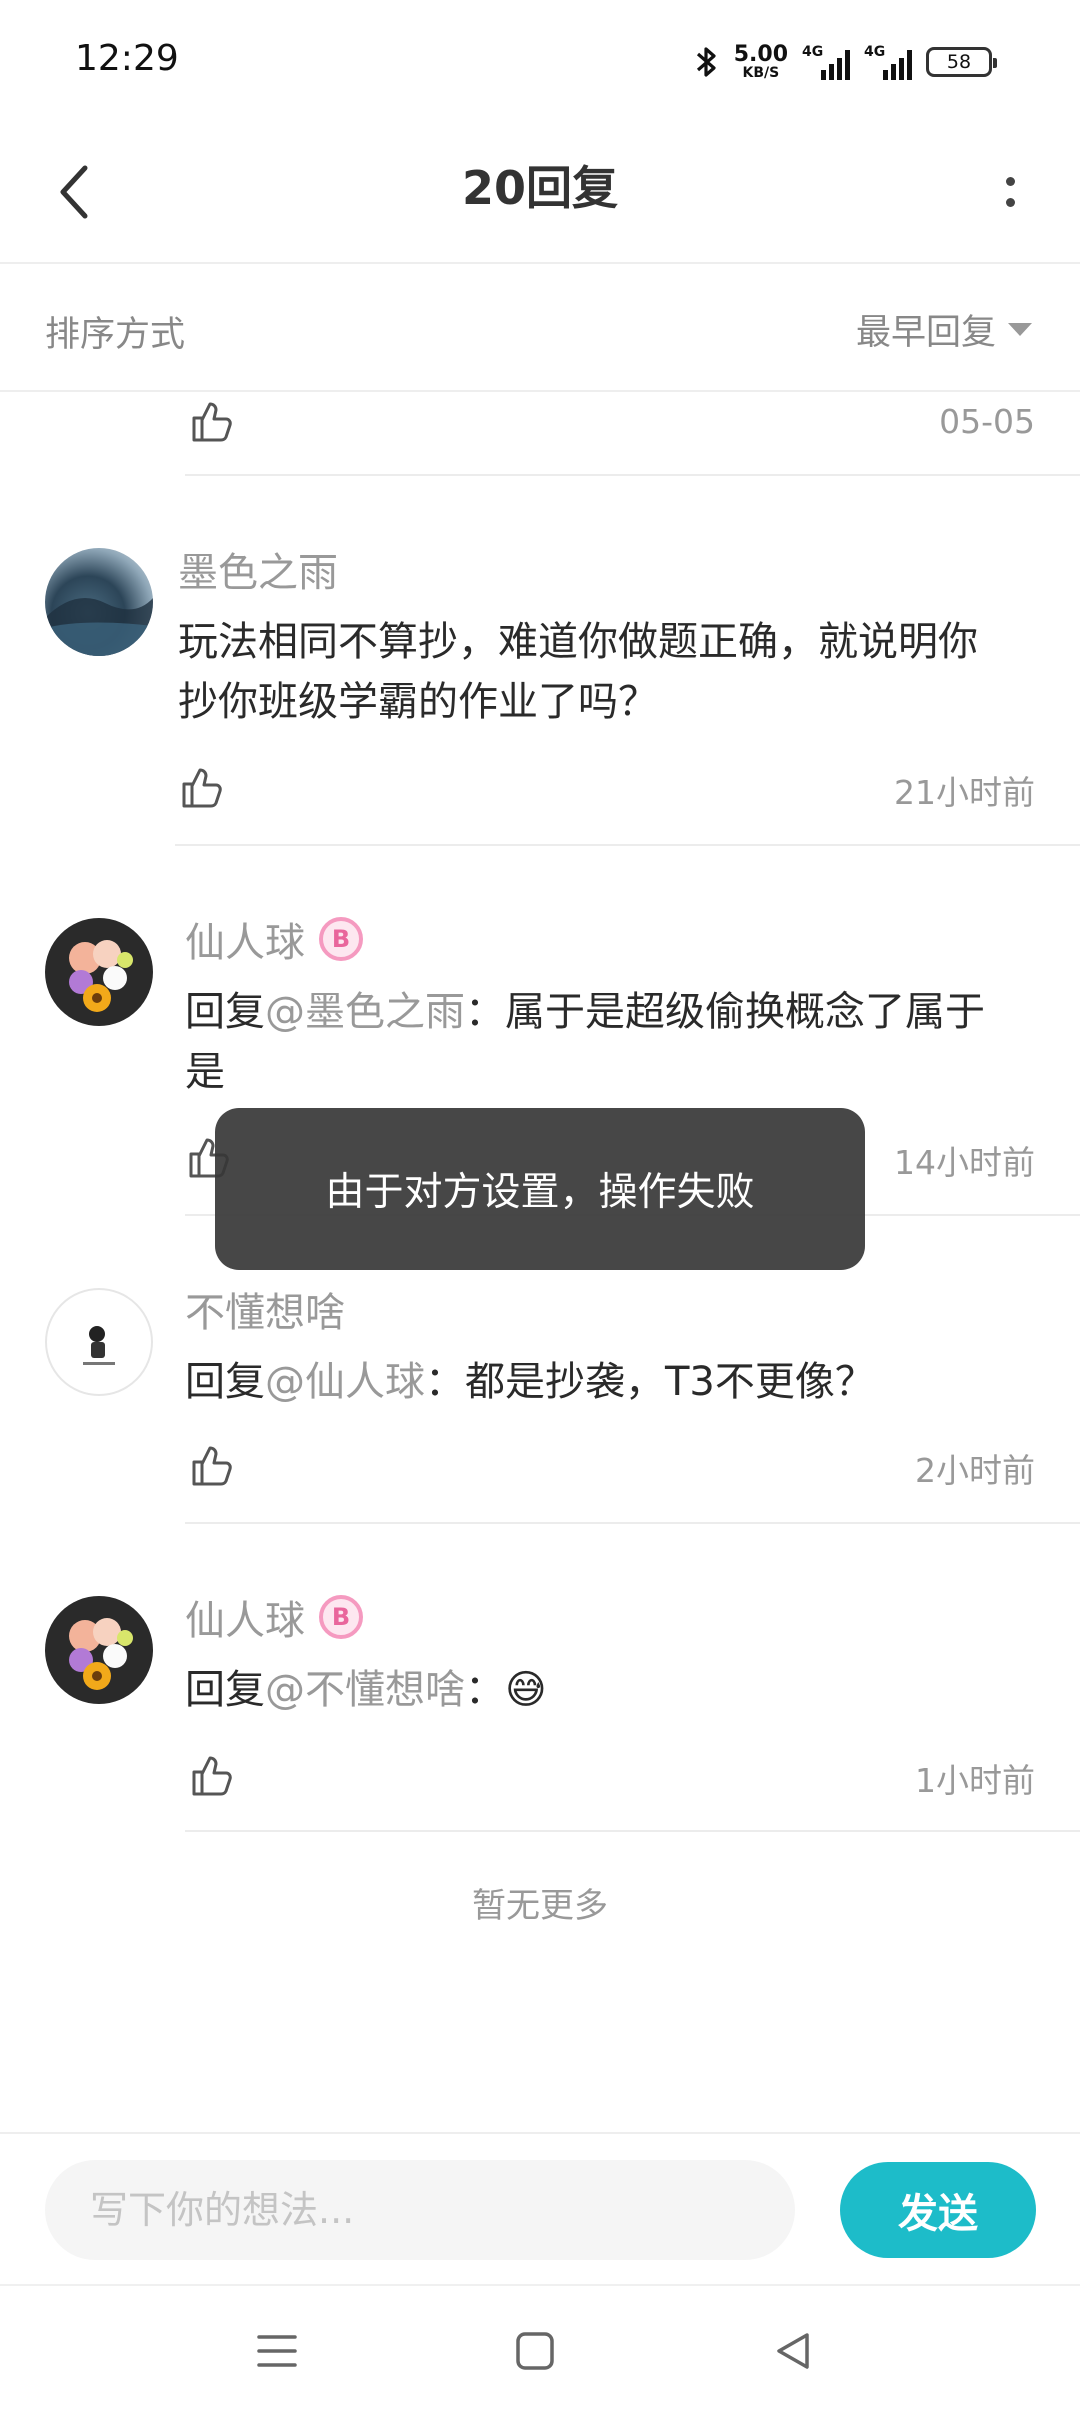  Describe the element at coordinates (975, 1470) in the screenshot. I see `comment-time: 2小时前` at that location.